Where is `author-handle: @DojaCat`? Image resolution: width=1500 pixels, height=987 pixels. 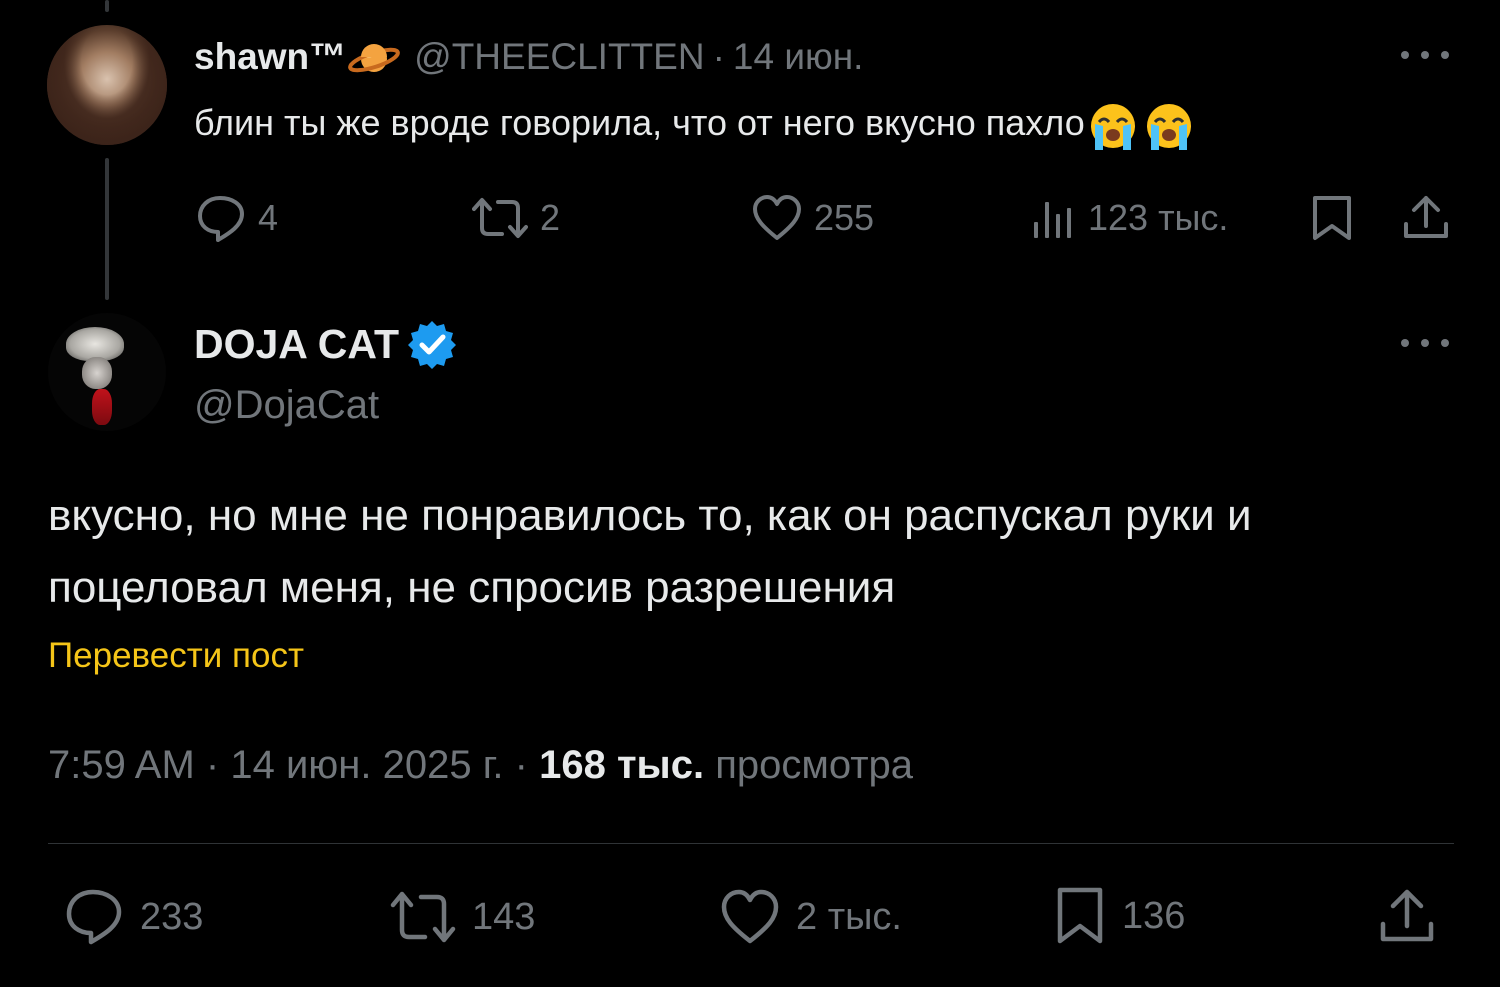 author-handle: @DojaCat is located at coordinates (286, 405).